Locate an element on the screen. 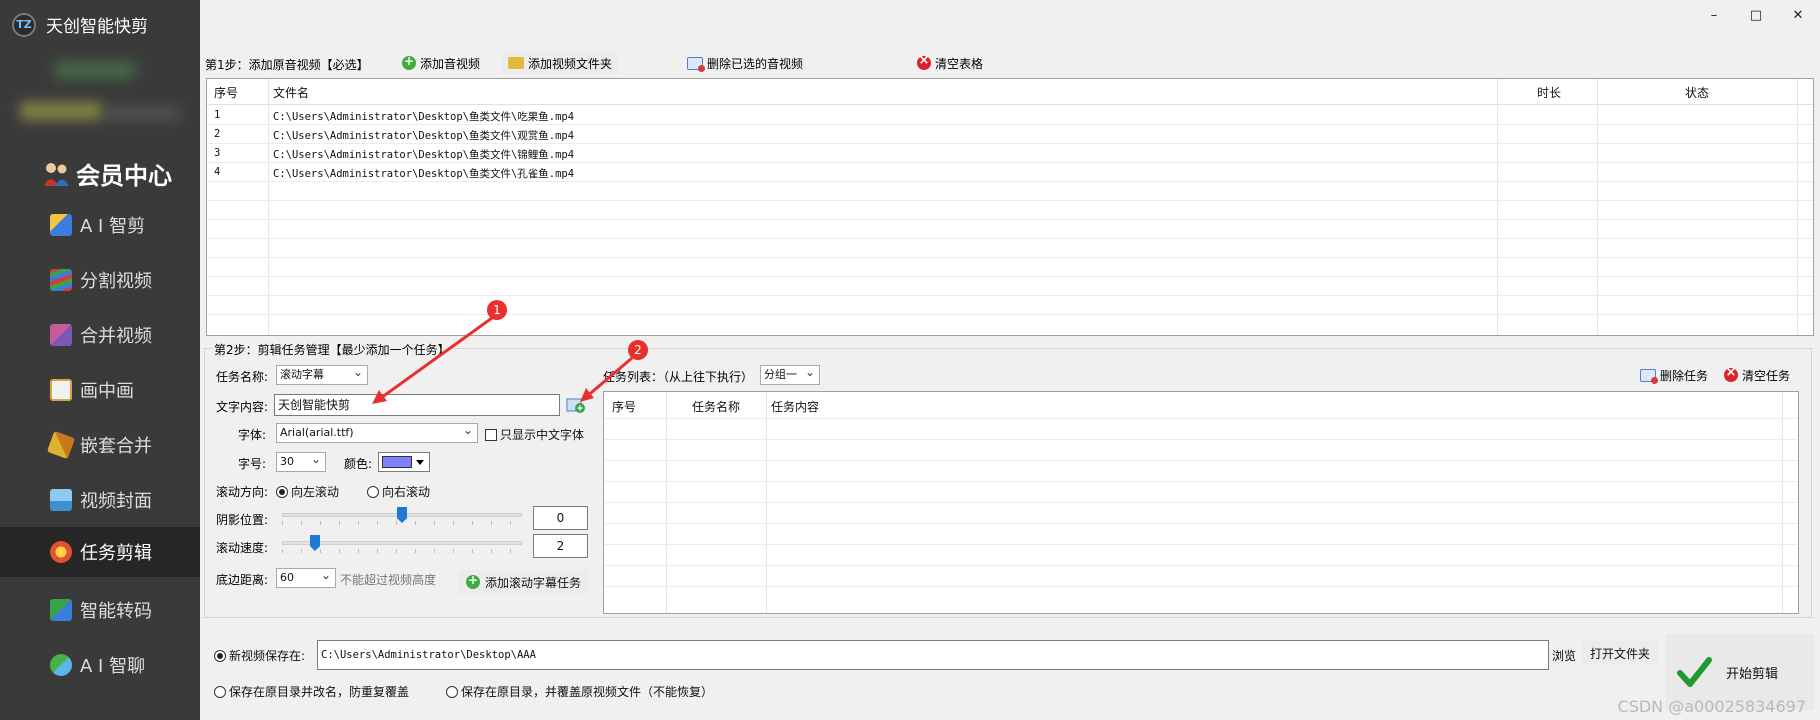  annotation-badge-2: 2 is located at coordinates (638, 350).